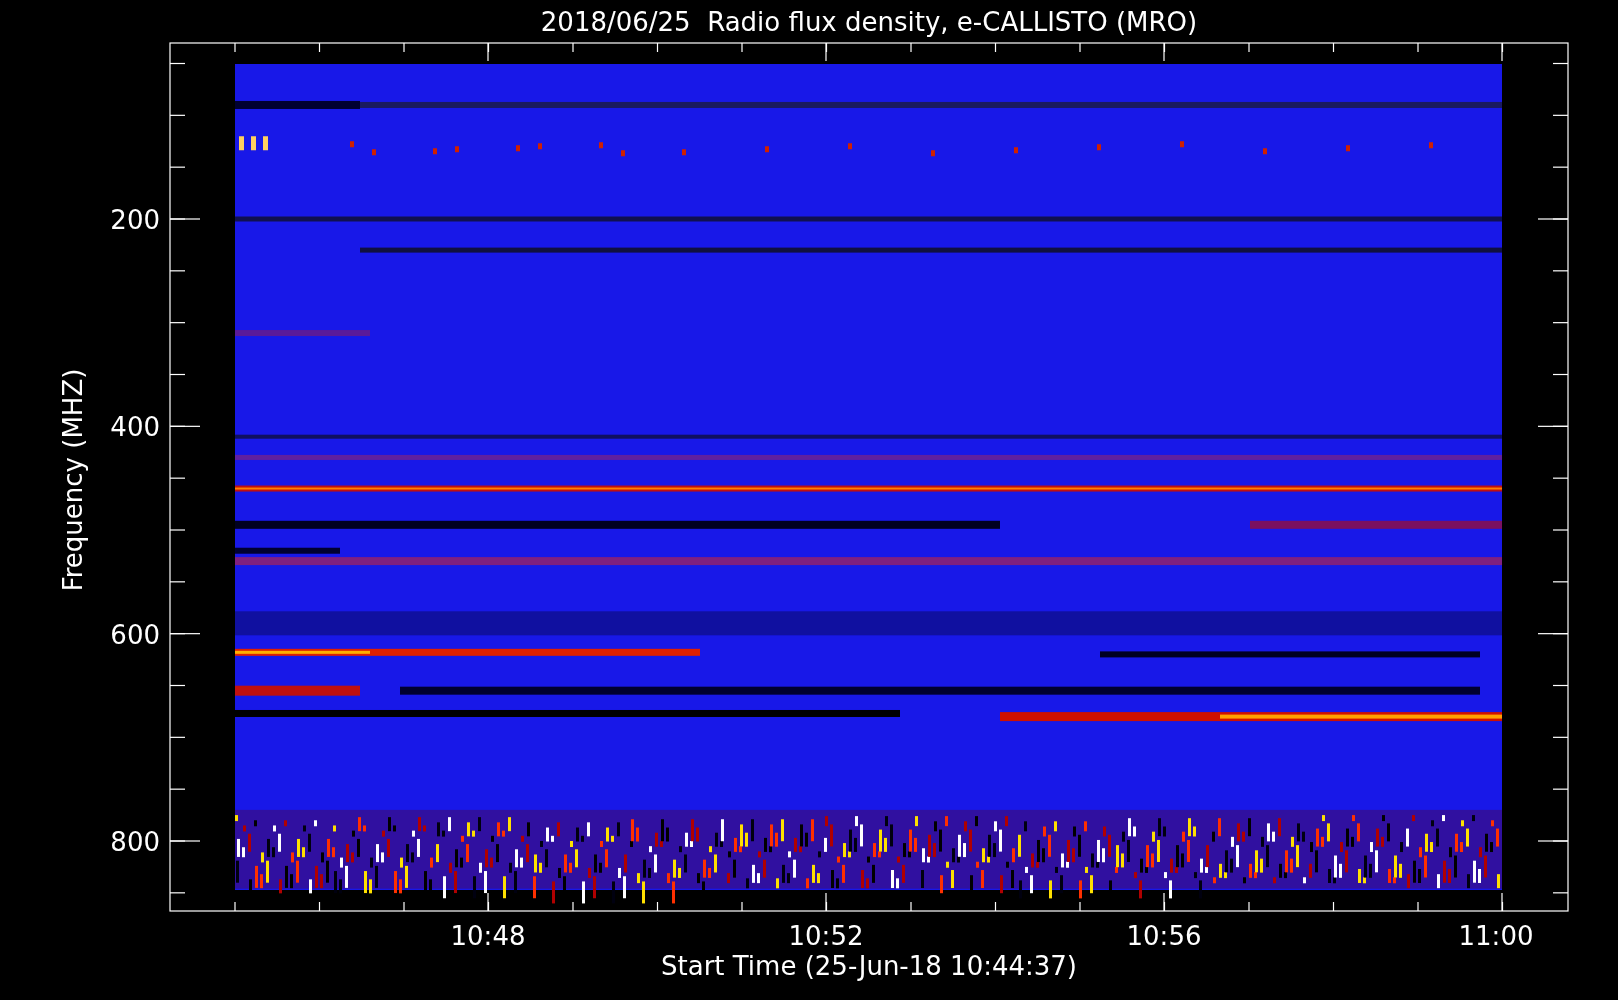  What do you see at coordinates (135, 842) in the screenshot?
I see `y-tick-label: 800` at bounding box center [135, 842].